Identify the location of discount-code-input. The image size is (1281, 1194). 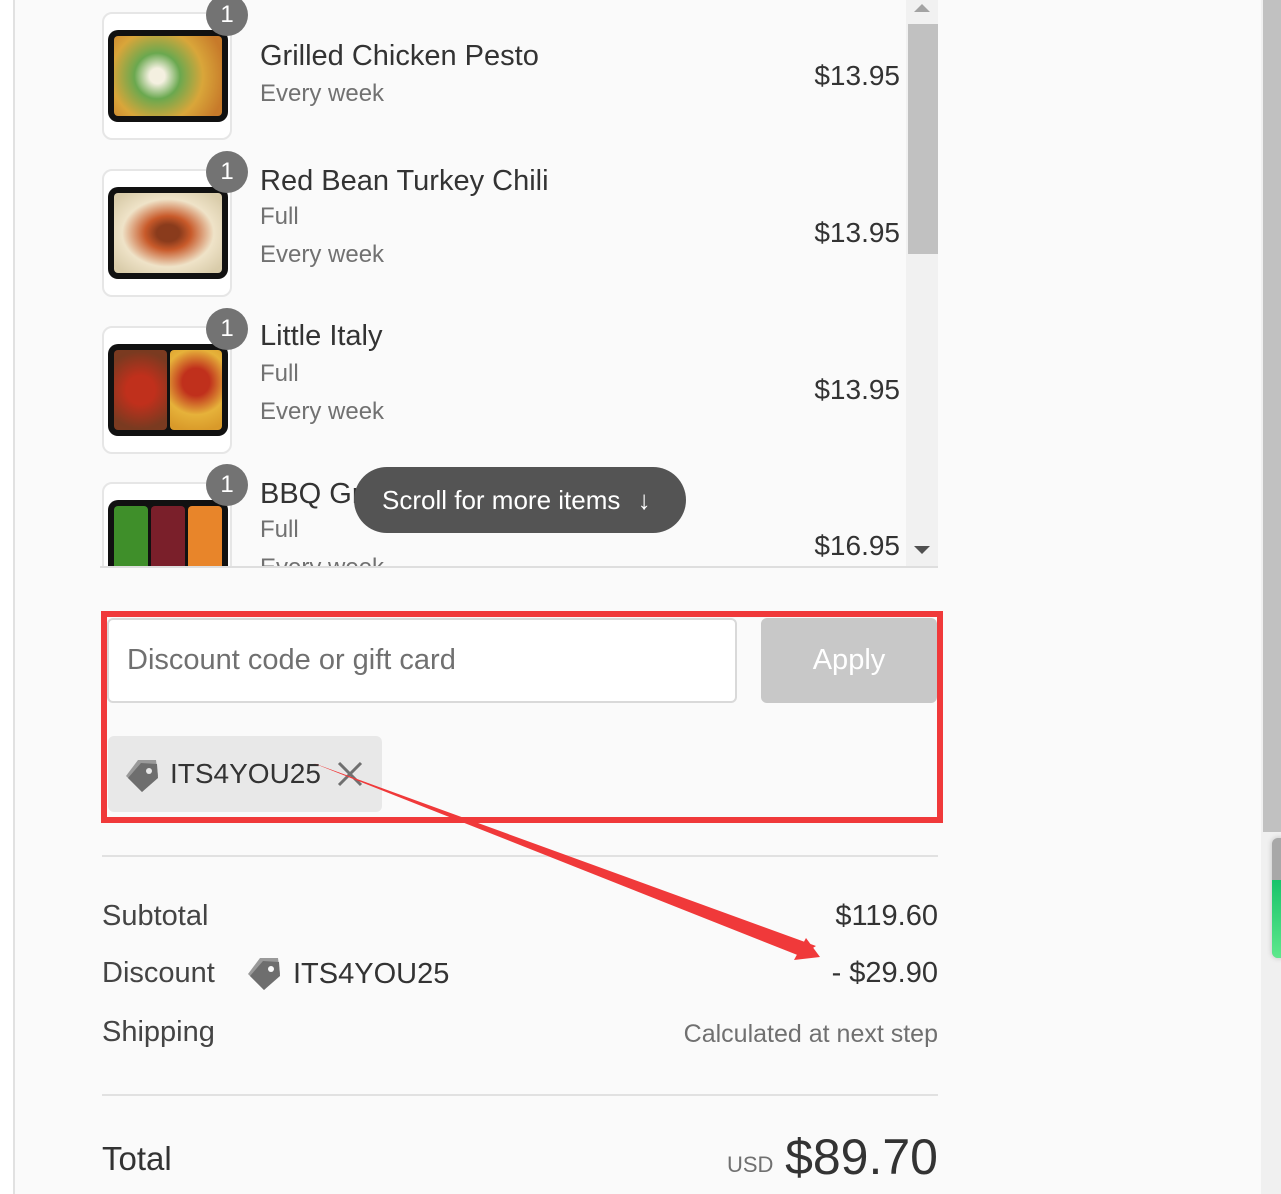
(422, 660).